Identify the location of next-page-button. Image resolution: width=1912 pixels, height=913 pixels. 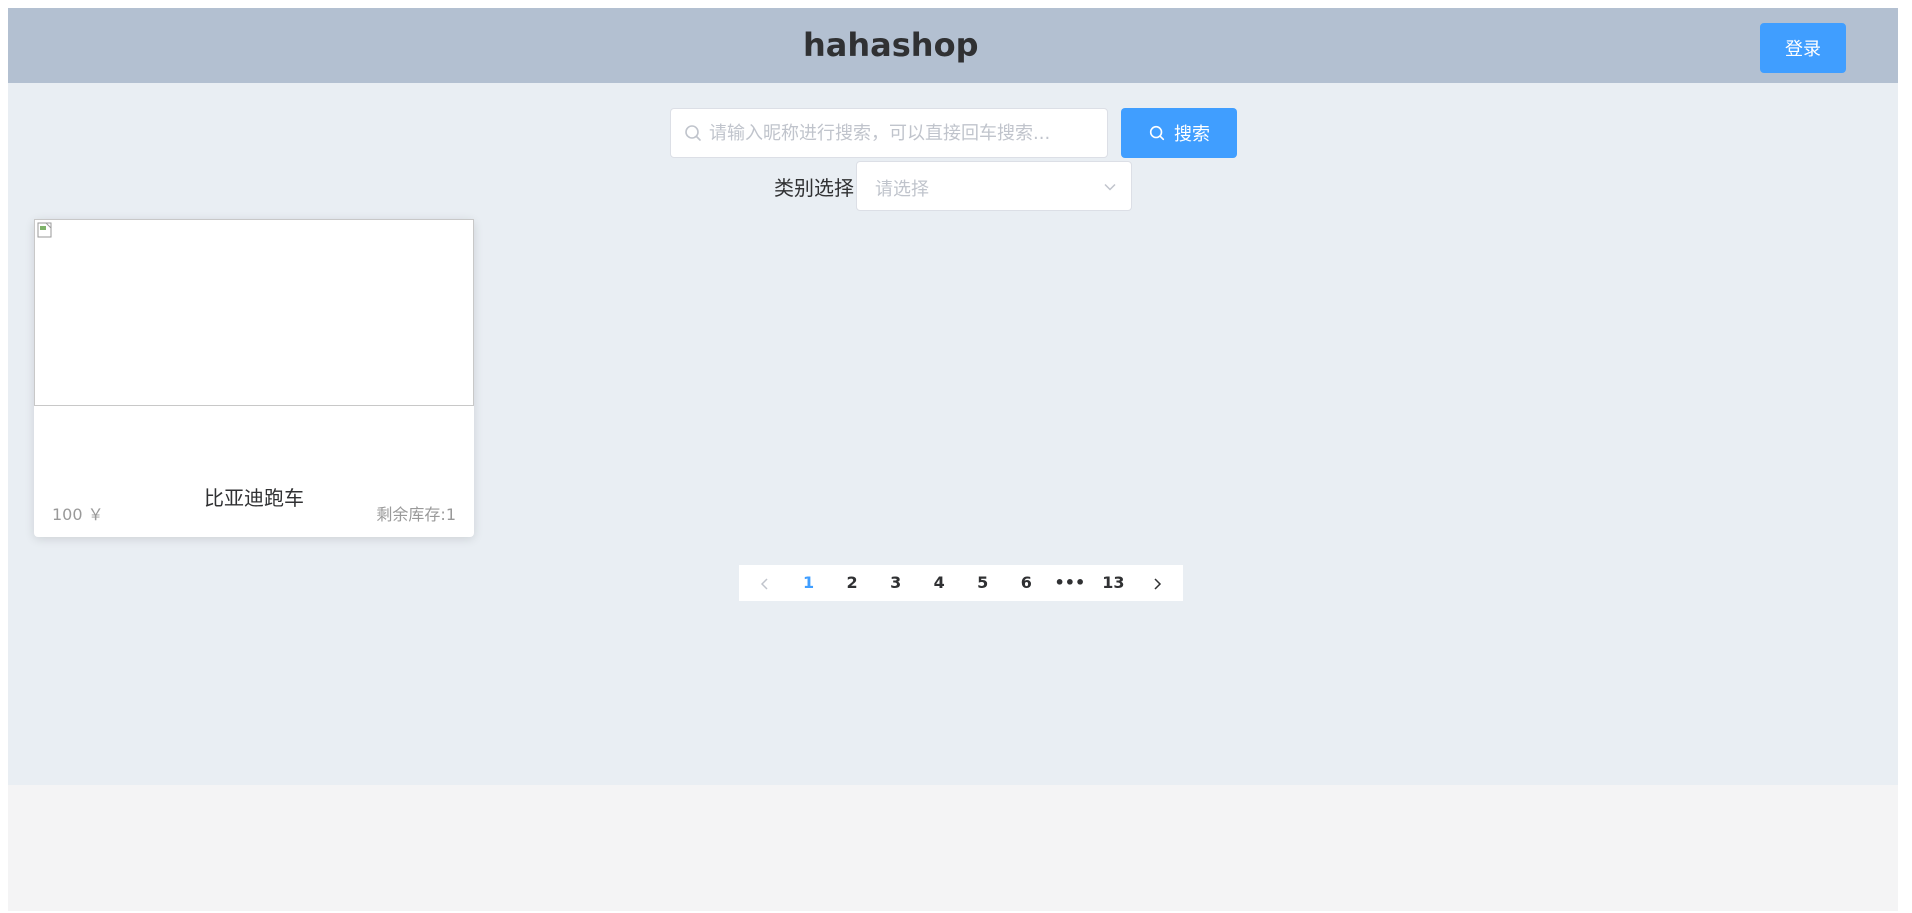
(1157, 583).